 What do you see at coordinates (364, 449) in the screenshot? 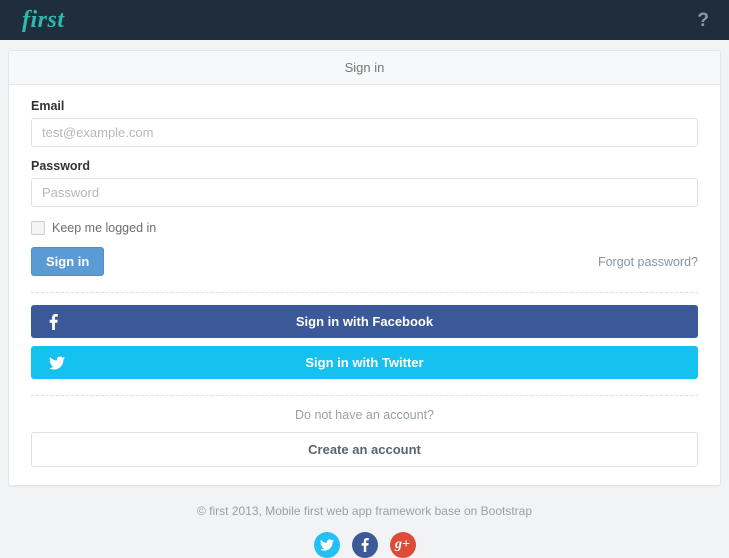
I see `create-account-button: Create an account` at bounding box center [364, 449].